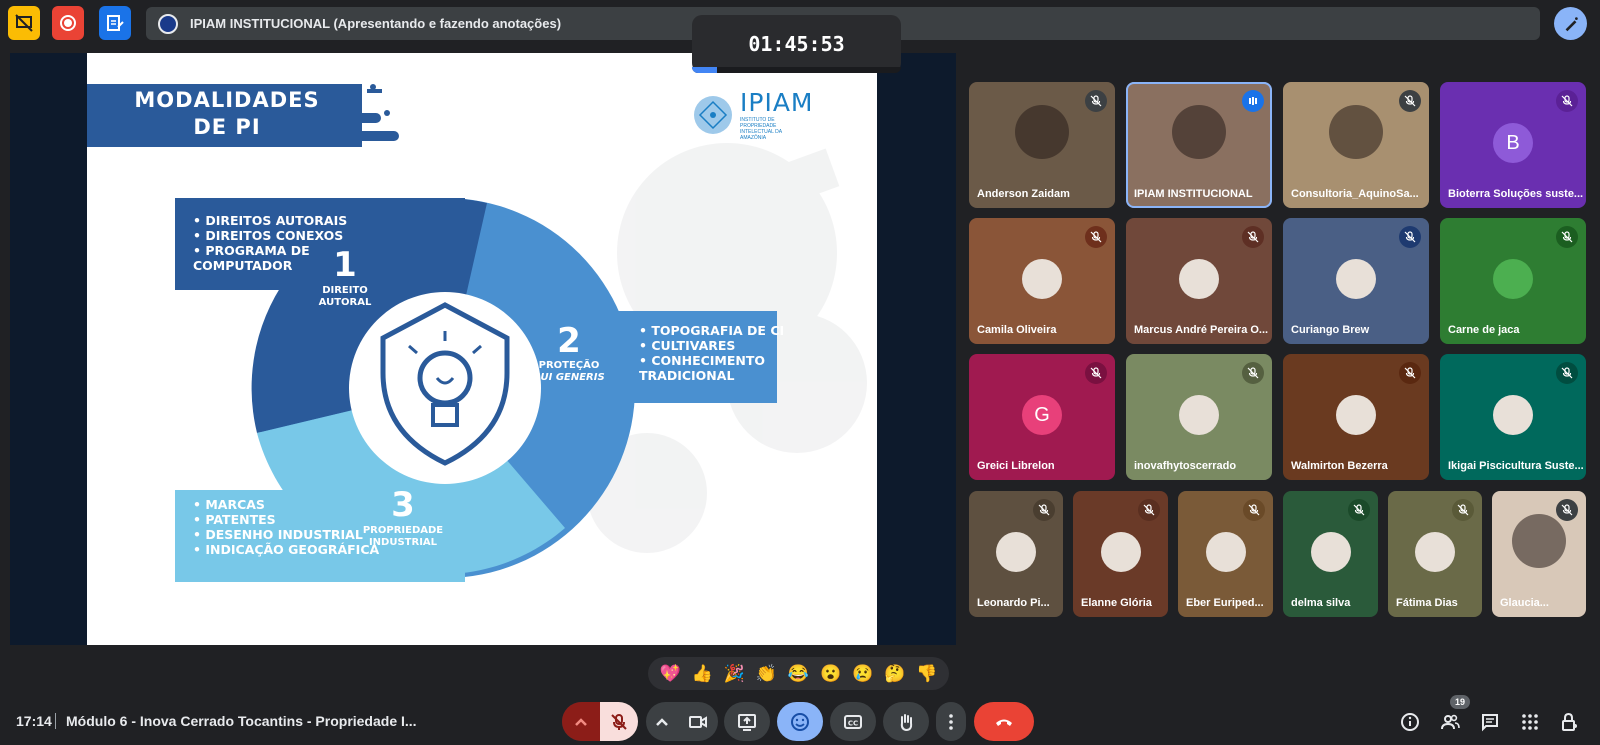  What do you see at coordinates (1004, 721) in the screenshot?
I see `leave-call-button` at bounding box center [1004, 721].